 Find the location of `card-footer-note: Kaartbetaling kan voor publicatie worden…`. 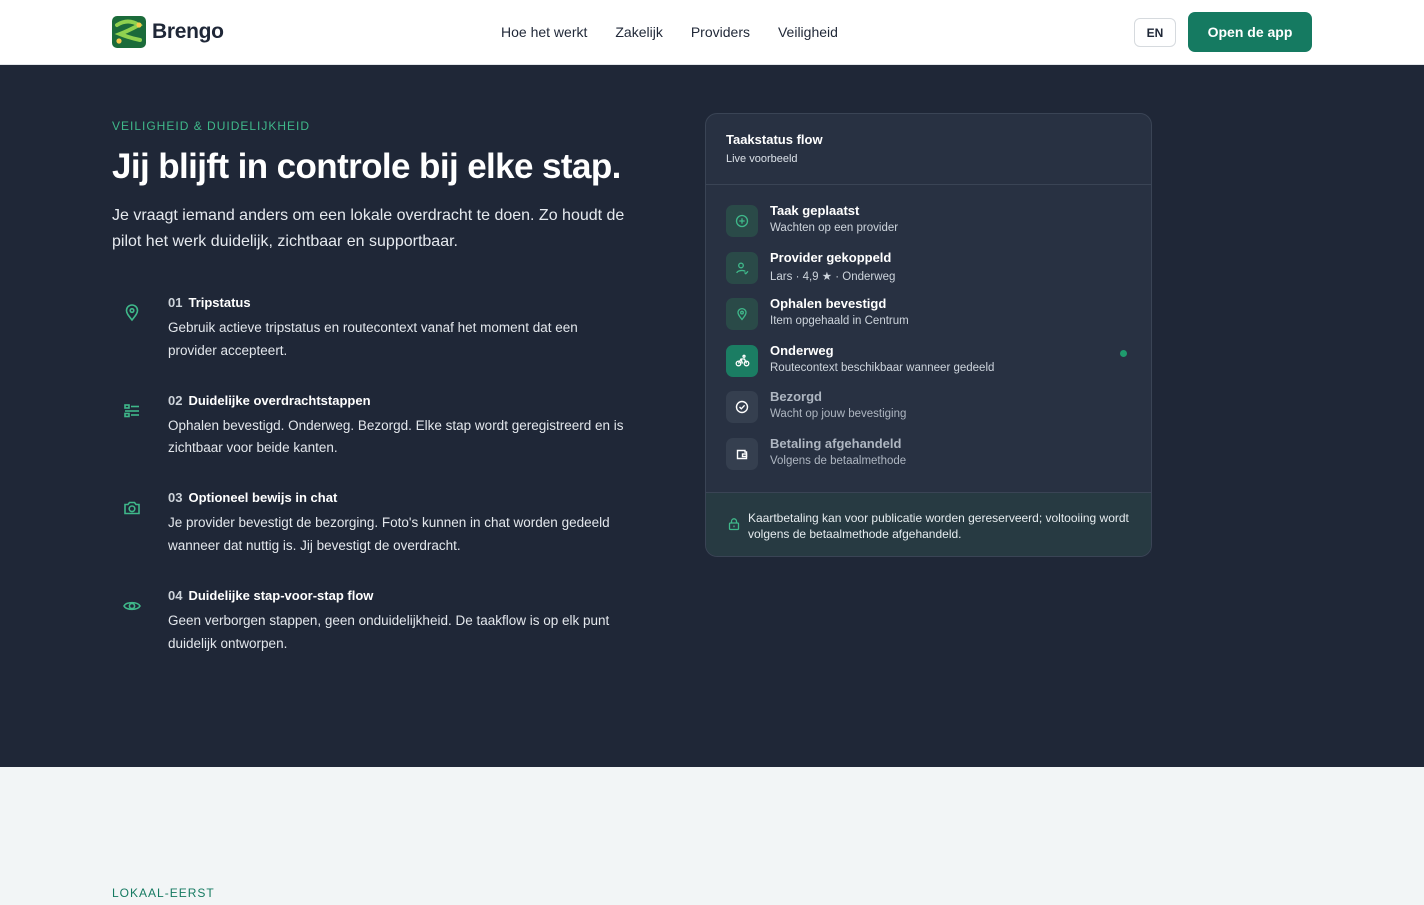

card-footer-note: Kaartbetaling kan voor publicatie worden… is located at coordinates (928, 524).